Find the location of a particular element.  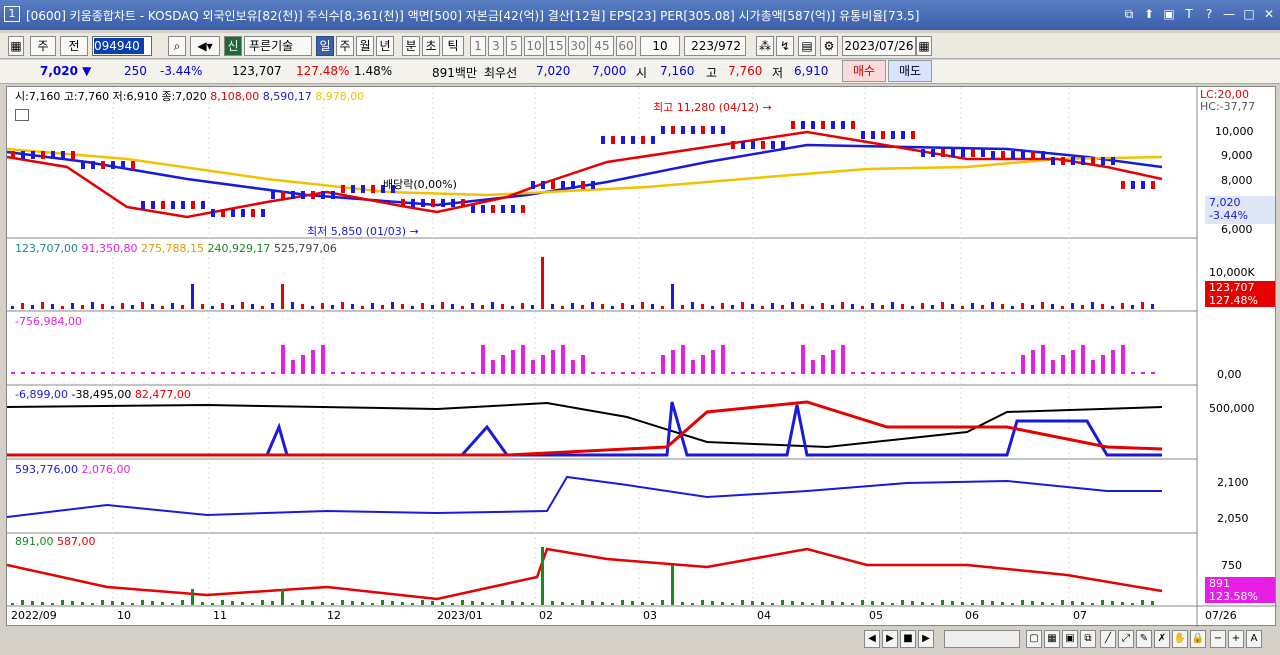

interval-15: 15 is located at coordinates (556, 46).